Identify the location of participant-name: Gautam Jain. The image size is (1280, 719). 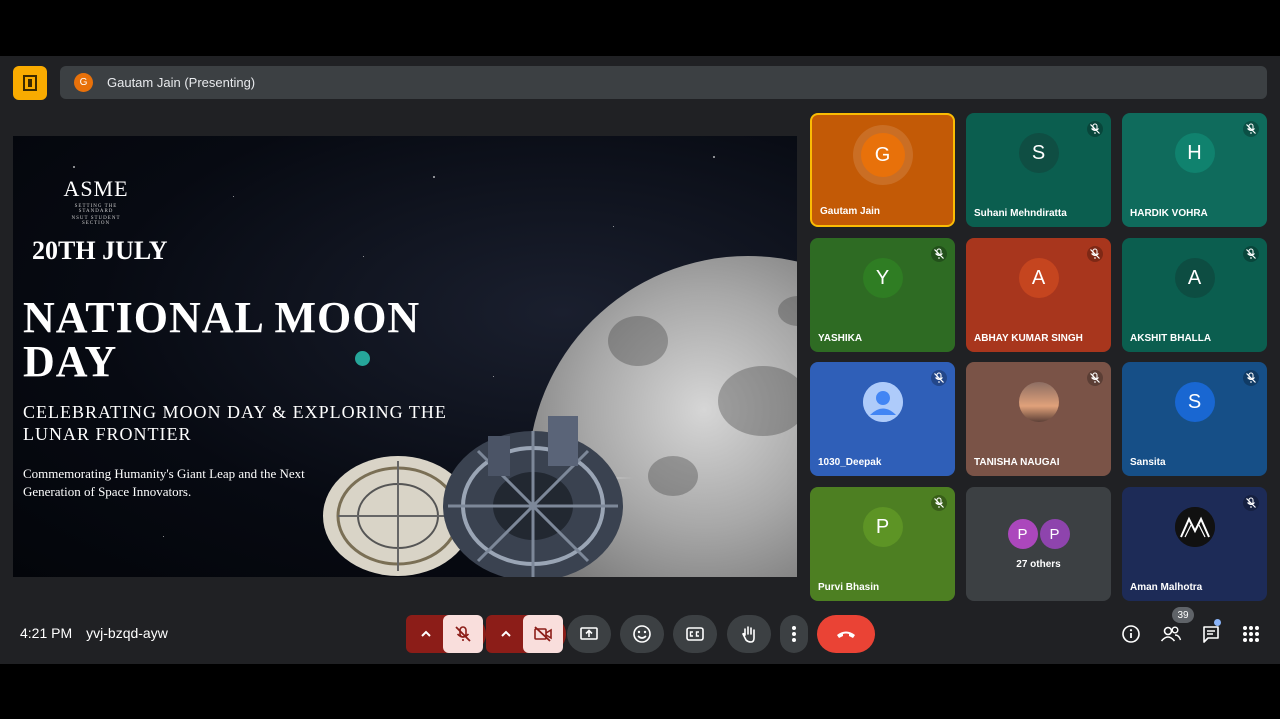
(850, 211).